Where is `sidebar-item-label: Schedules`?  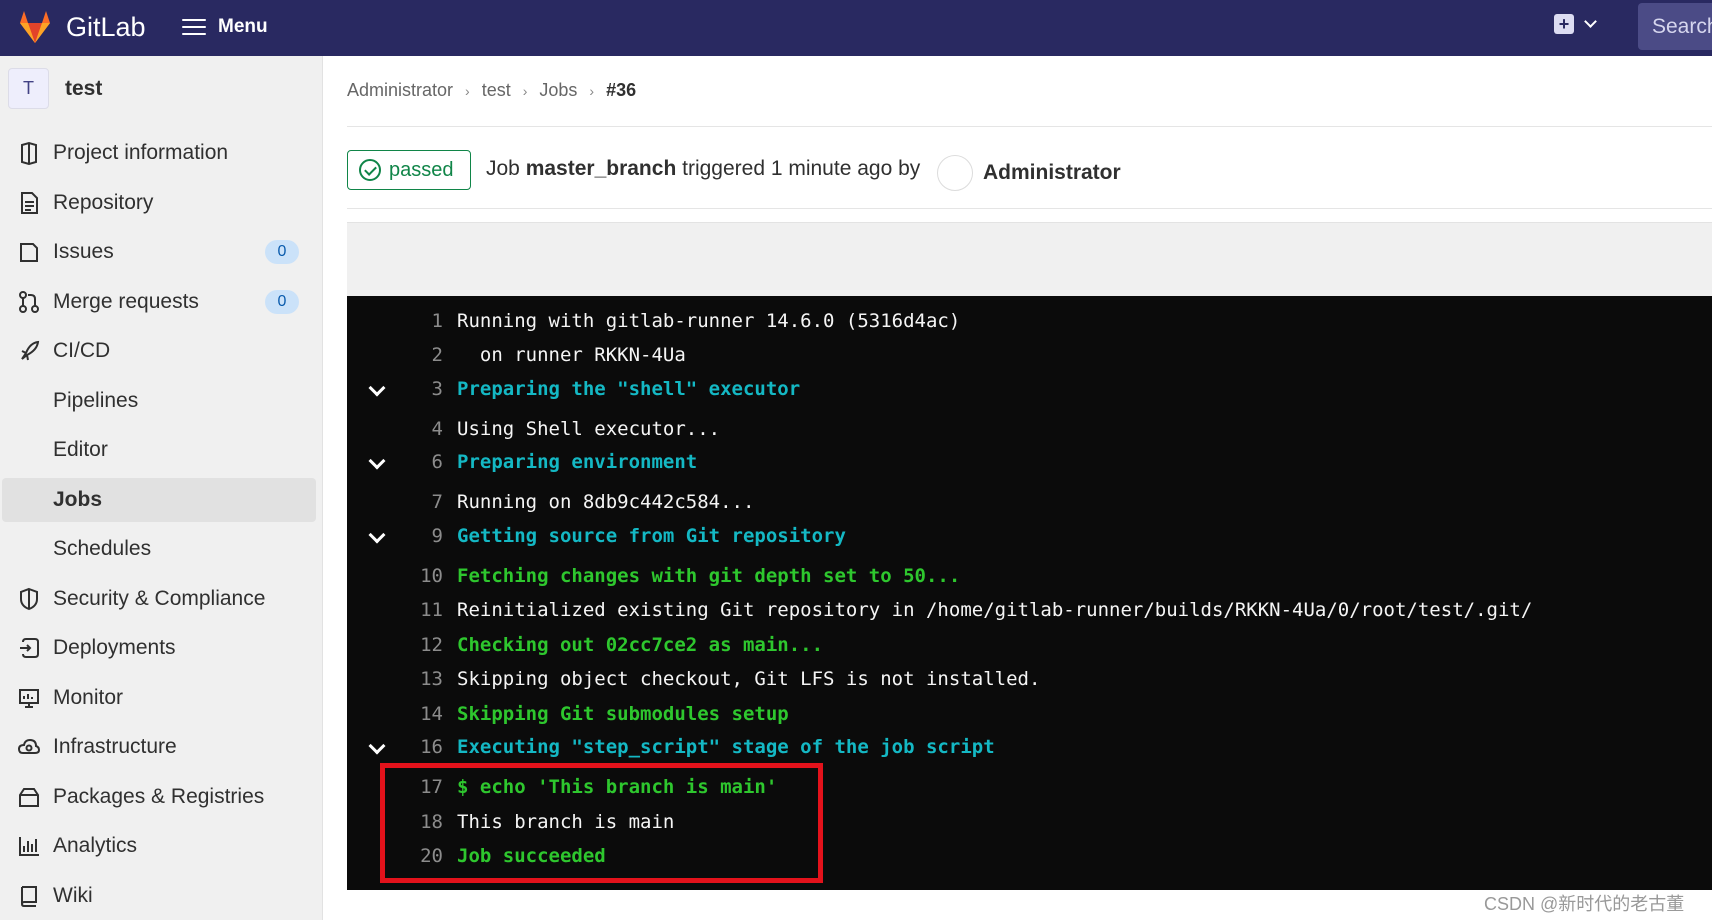
sidebar-item-label: Schedules is located at coordinates (102, 548).